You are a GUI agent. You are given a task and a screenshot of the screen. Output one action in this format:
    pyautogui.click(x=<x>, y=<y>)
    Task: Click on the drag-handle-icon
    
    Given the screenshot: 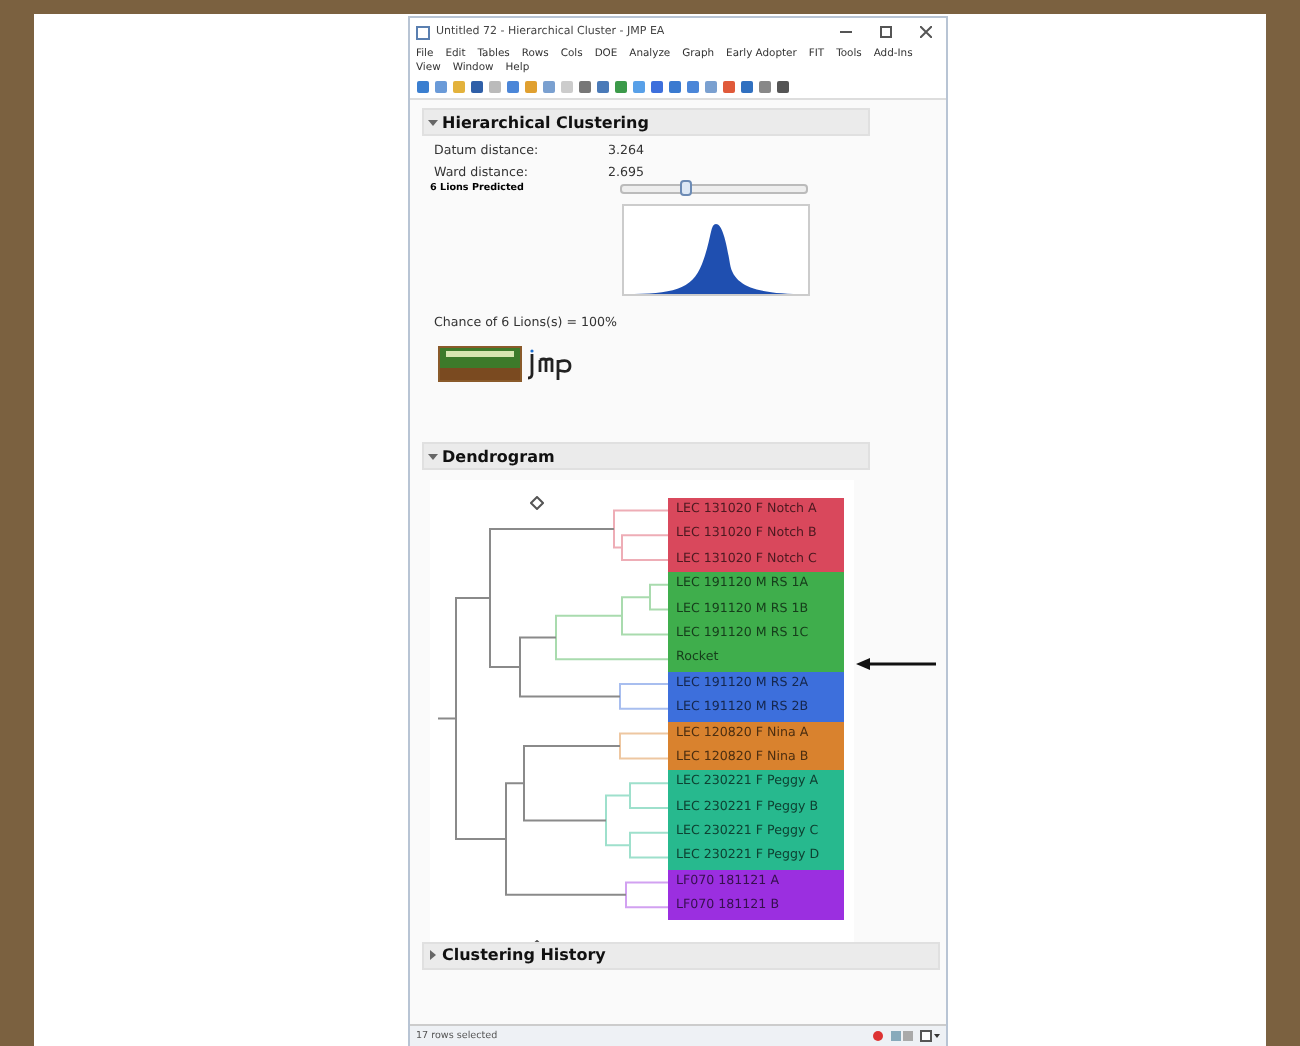 What is the action you would take?
    pyautogui.click(x=537, y=503)
    